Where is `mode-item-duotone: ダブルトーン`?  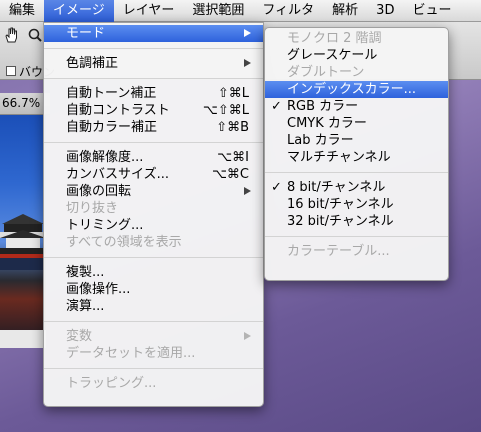
mode-item-duotone: ダブルトーン is located at coordinates (356, 72).